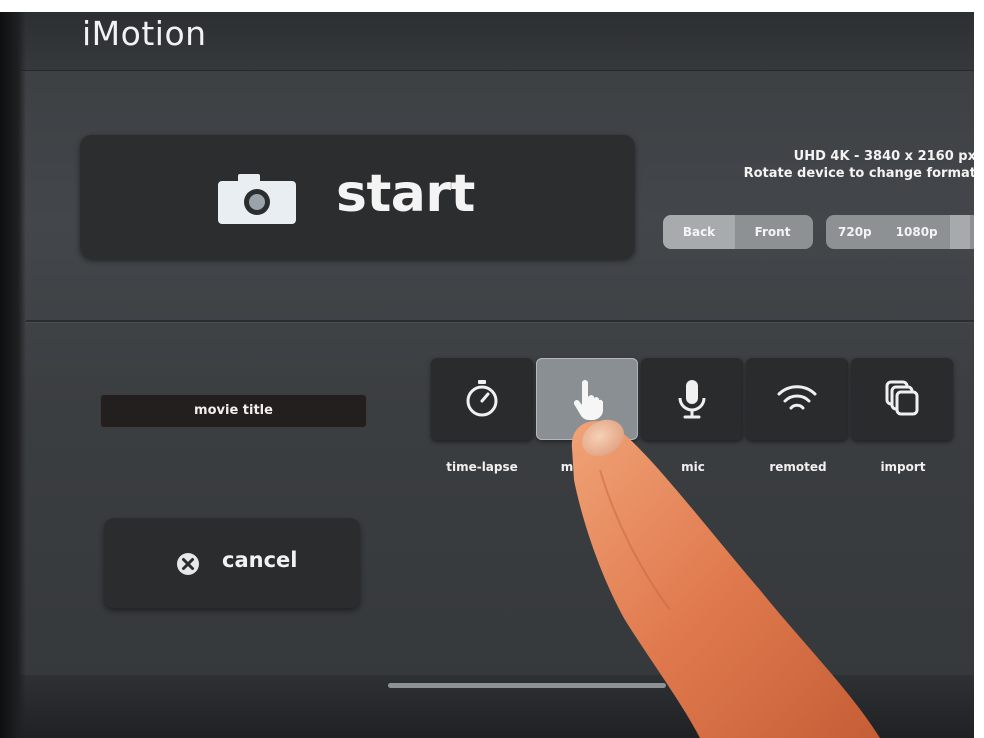 Image resolution: width=984 pixels, height=738 pixels. Describe the element at coordinates (233, 411) in the screenshot. I see `movie-title-input: movie title` at that location.